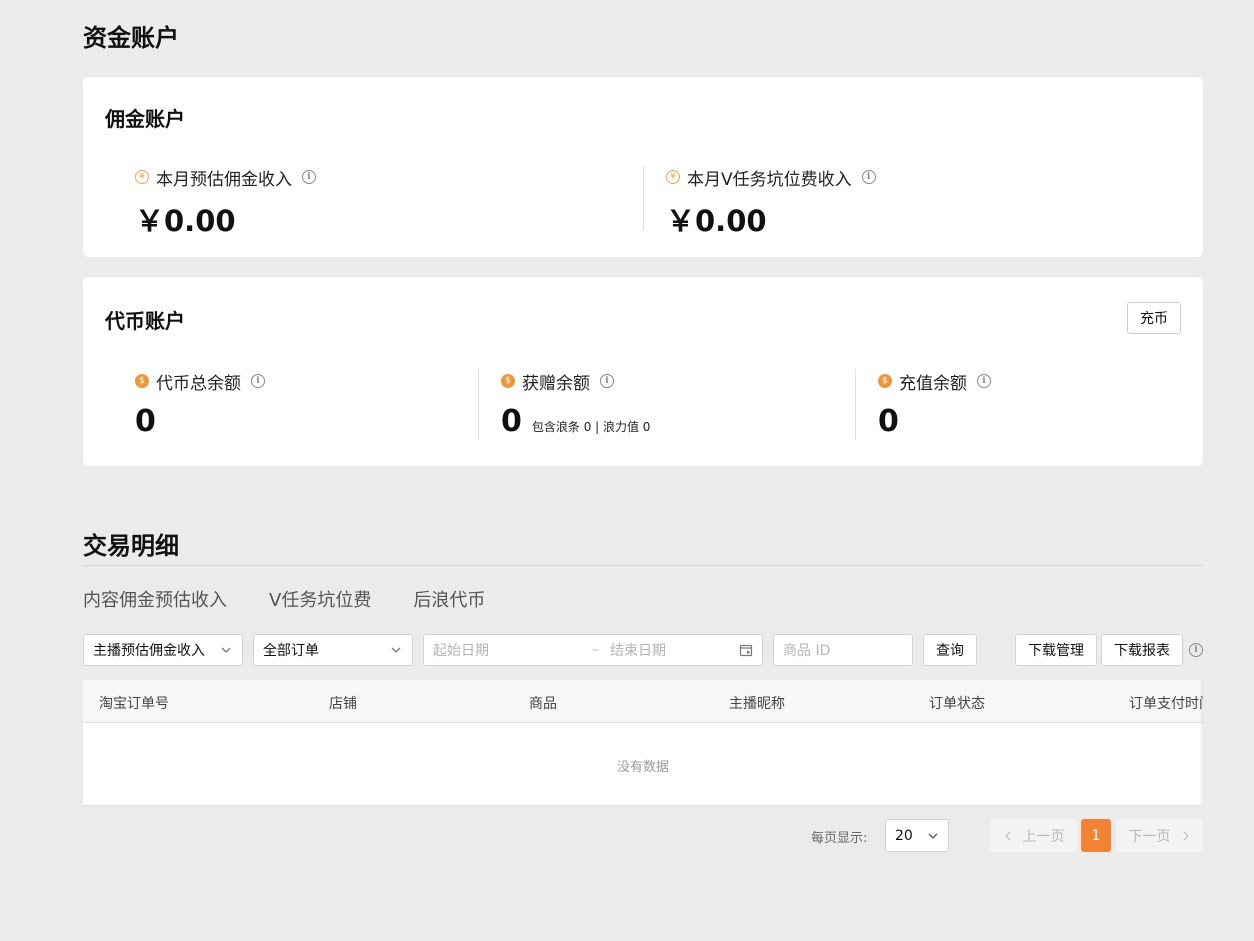 This screenshot has width=1254, height=941. Describe the element at coordinates (638, 650) in the screenshot. I see `end-date-input: 结束日期` at that location.